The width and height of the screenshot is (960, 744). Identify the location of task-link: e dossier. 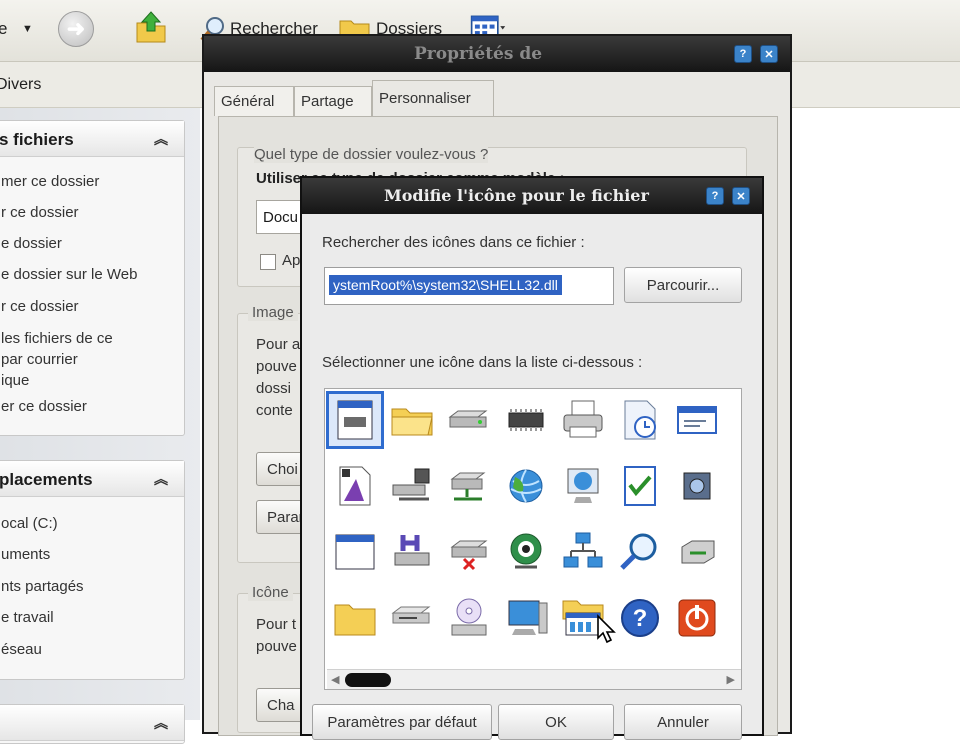
(31, 243).